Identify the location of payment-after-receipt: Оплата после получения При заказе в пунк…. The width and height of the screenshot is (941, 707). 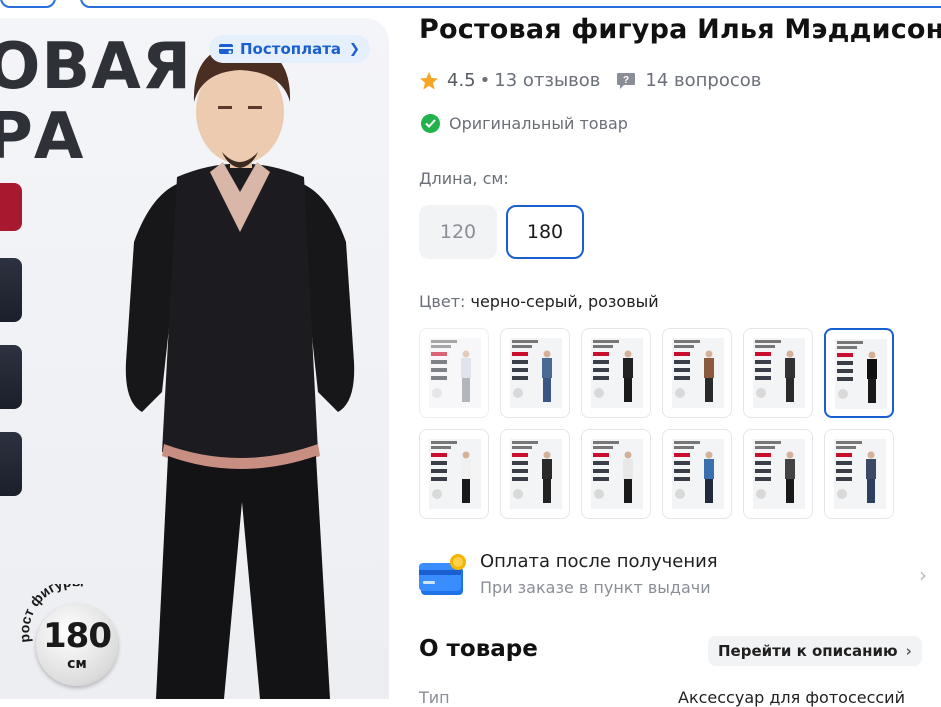
(673, 575).